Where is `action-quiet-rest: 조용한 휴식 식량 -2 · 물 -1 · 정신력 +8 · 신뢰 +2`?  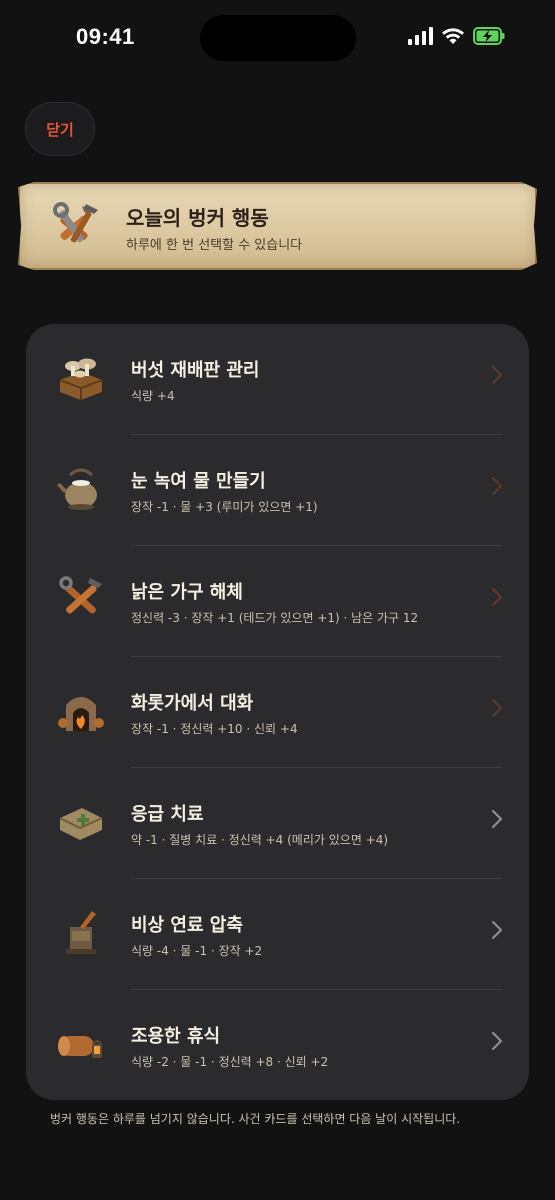
action-quiet-rest: 조용한 휴식 식량 -2 · 물 -1 · 정신력 +8 · 신뢰 +2 is located at coordinates (277, 1045).